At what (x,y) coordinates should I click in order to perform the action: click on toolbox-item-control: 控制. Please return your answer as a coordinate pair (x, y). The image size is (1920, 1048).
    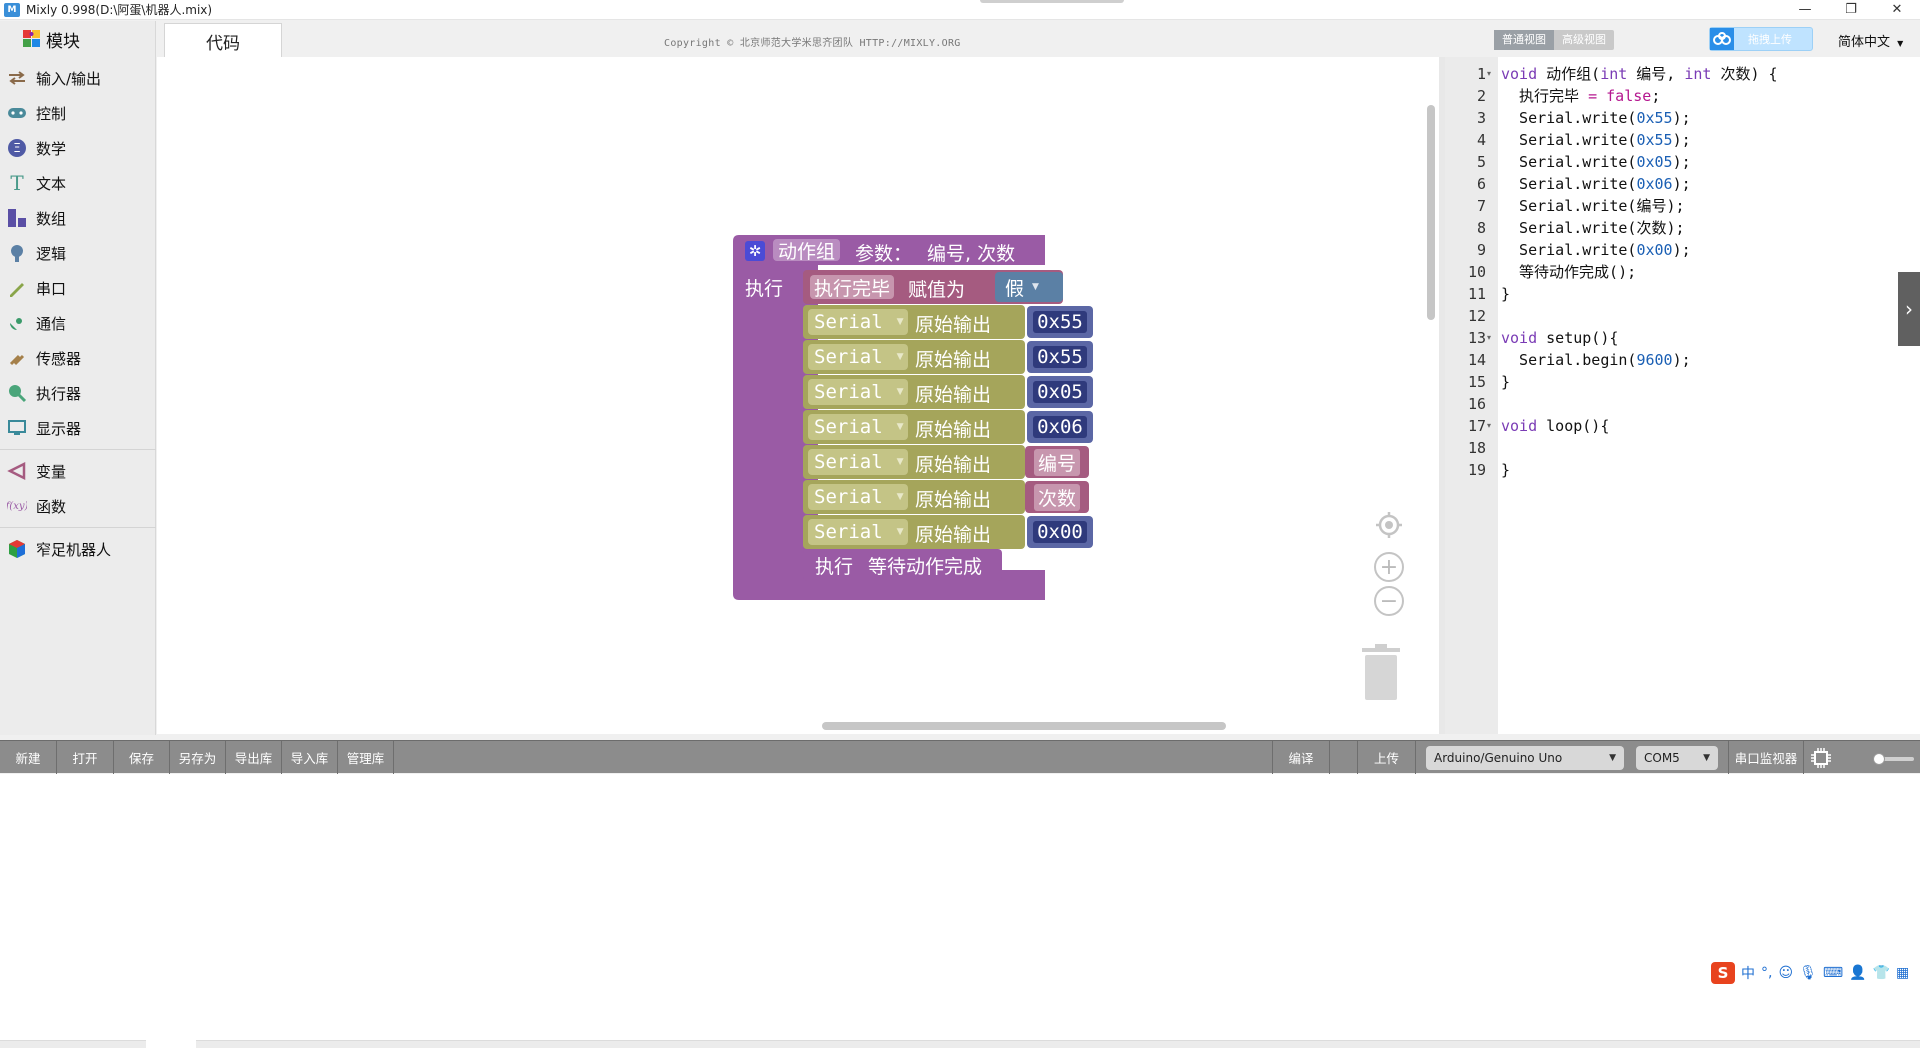
    Looking at the image, I should click on (78, 113).